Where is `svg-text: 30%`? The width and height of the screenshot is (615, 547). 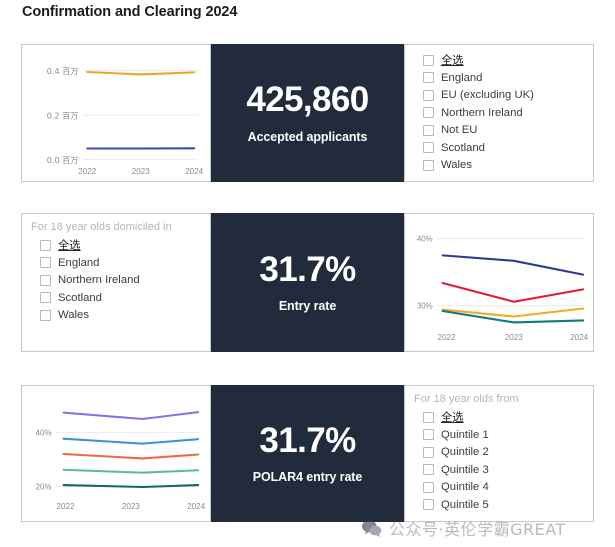
svg-text: 30% is located at coordinates (425, 306).